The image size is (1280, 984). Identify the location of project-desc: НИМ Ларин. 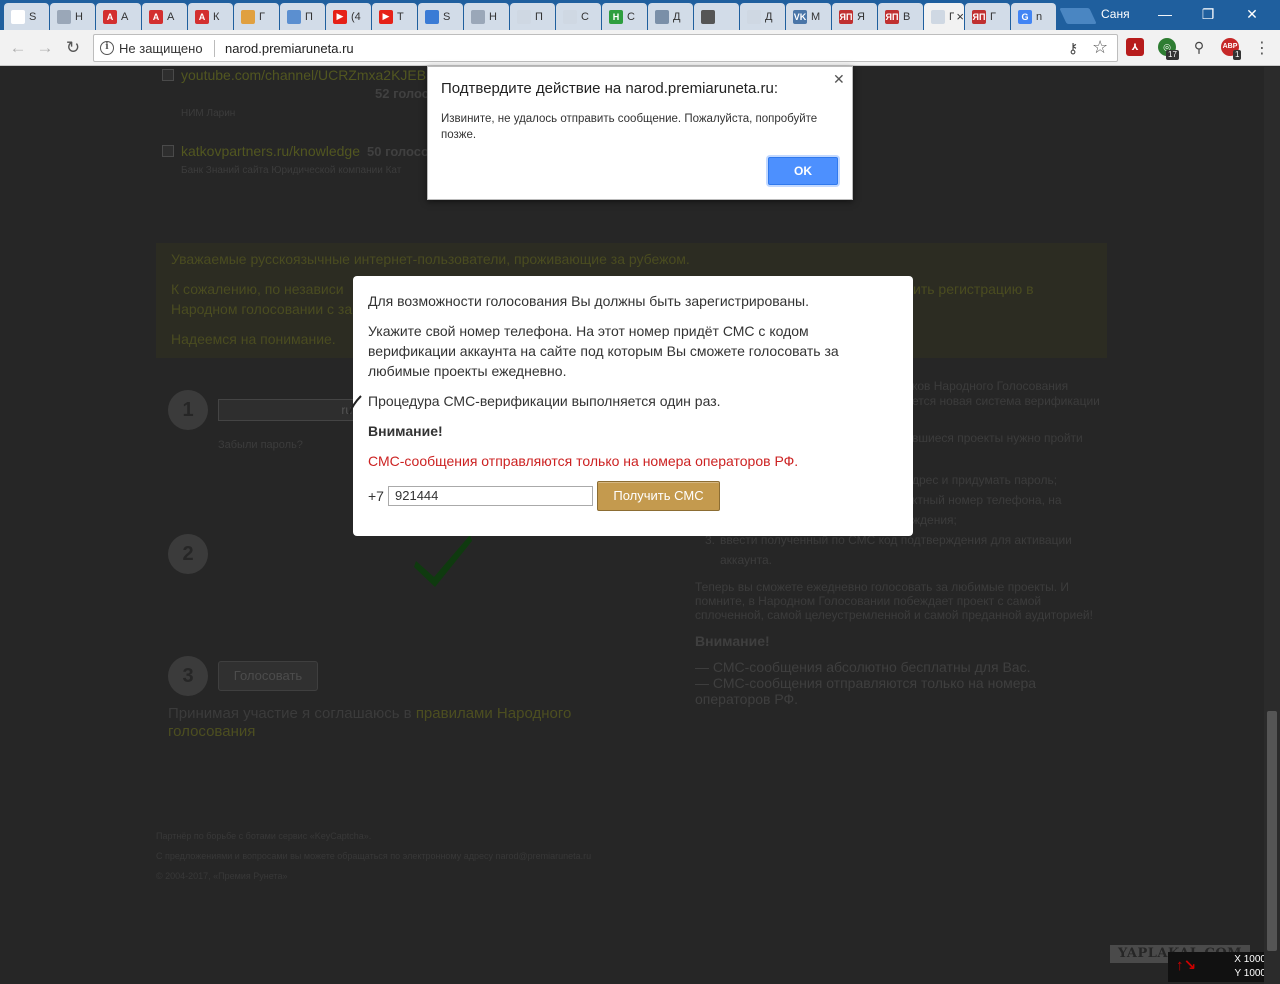
(208, 113).